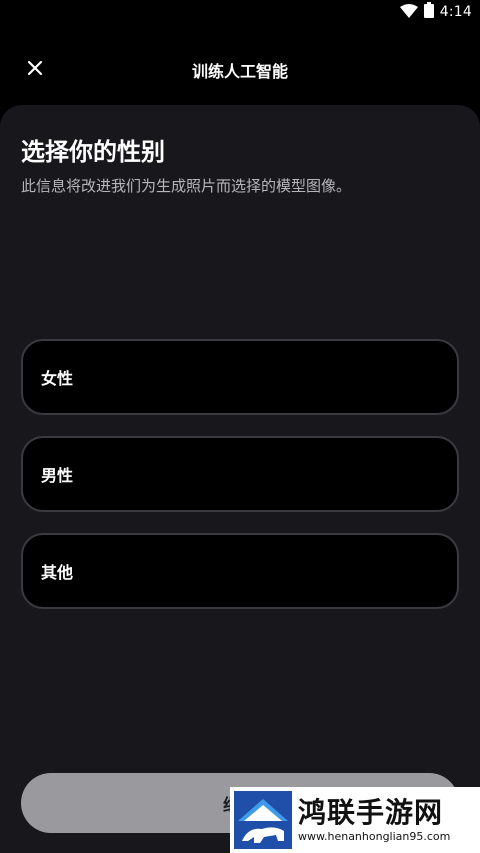  What do you see at coordinates (263, 820) in the screenshot?
I see `watermark-logo-icon` at bounding box center [263, 820].